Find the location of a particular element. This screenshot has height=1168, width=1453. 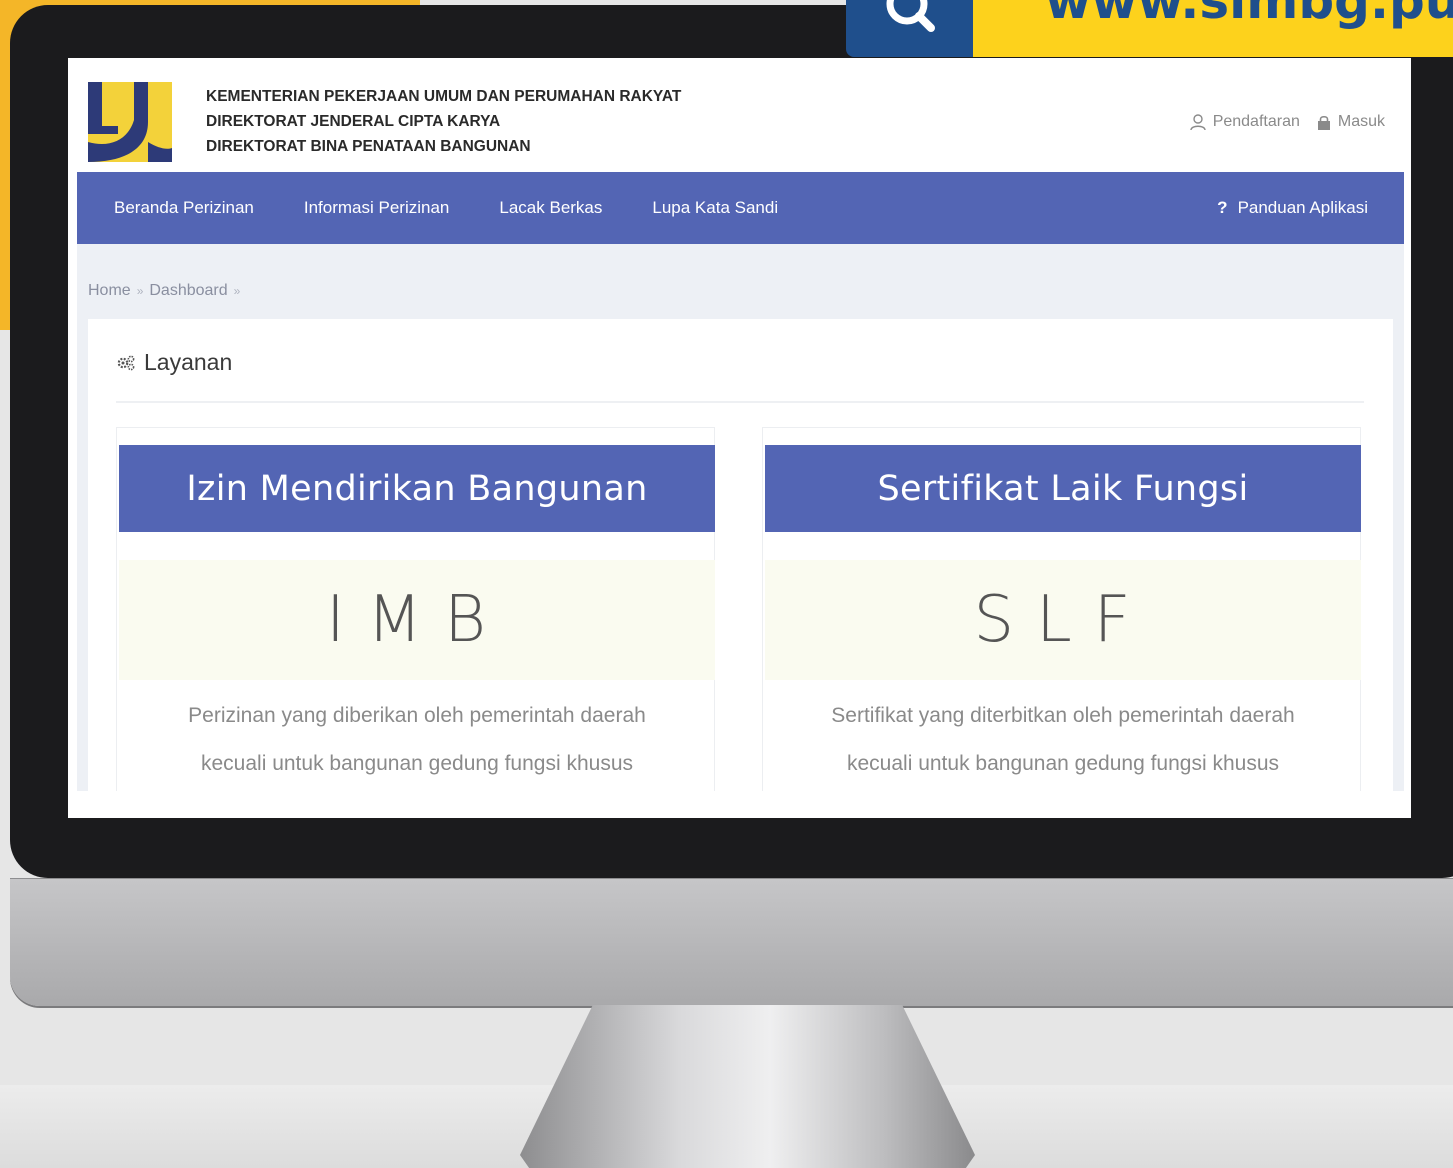

help-guide-label: Panduan Aplikasi is located at coordinates (1302, 207).